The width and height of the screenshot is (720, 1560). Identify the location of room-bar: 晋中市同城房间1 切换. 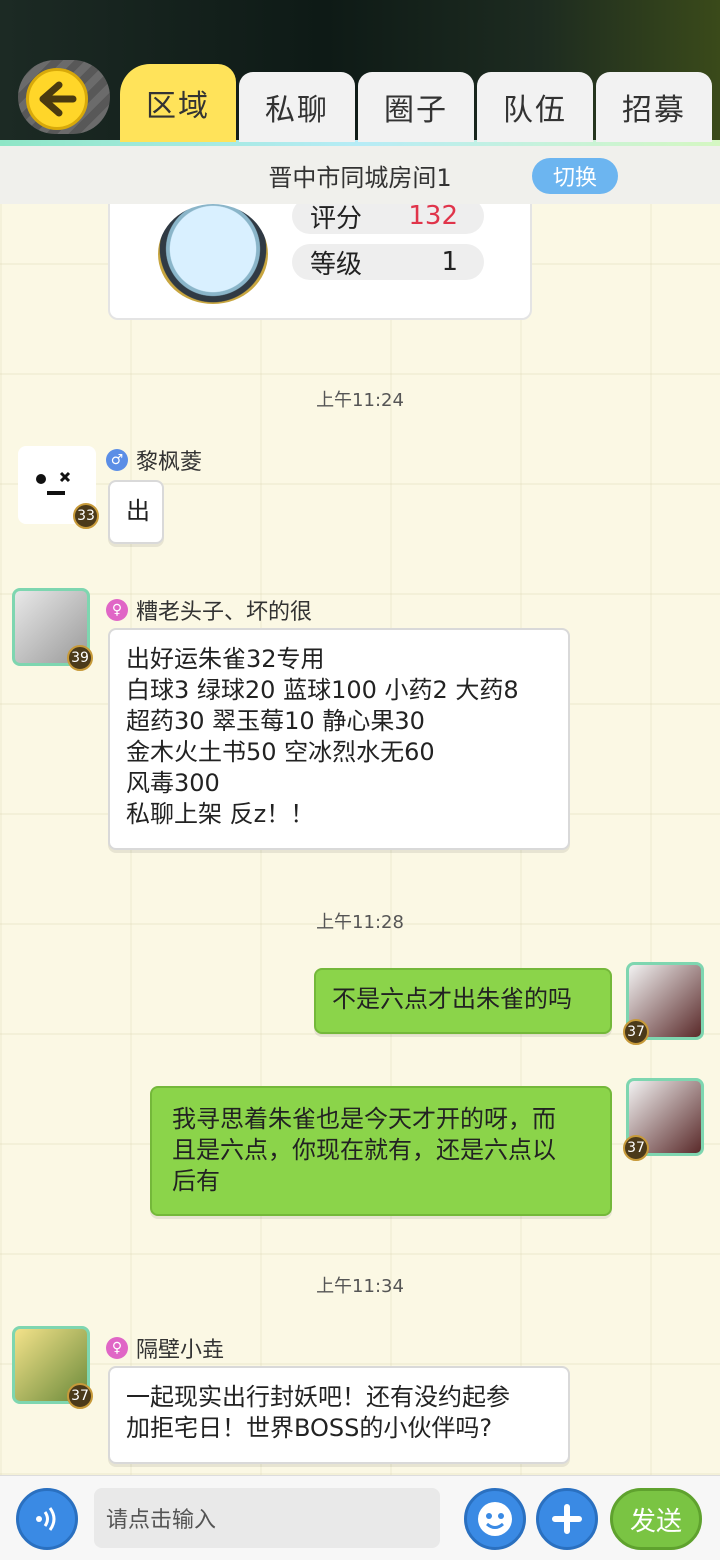
(360, 175).